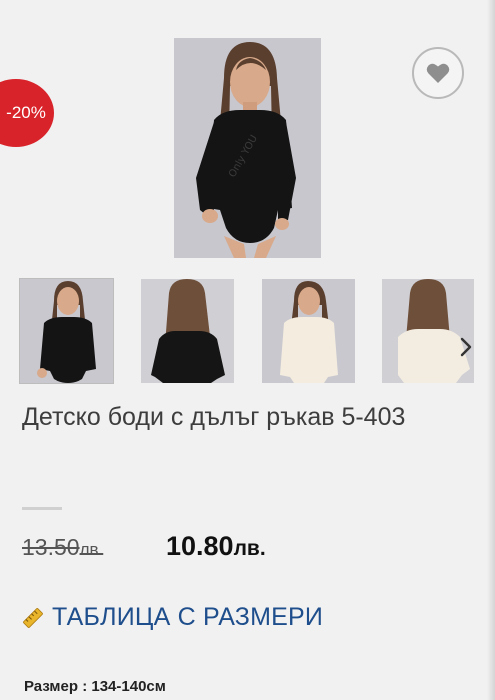 The width and height of the screenshot is (495, 700). What do you see at coordinates (51, 547) in the screenshot?
I see `old-price-value: 13.50` at bounding box center [51, 547].